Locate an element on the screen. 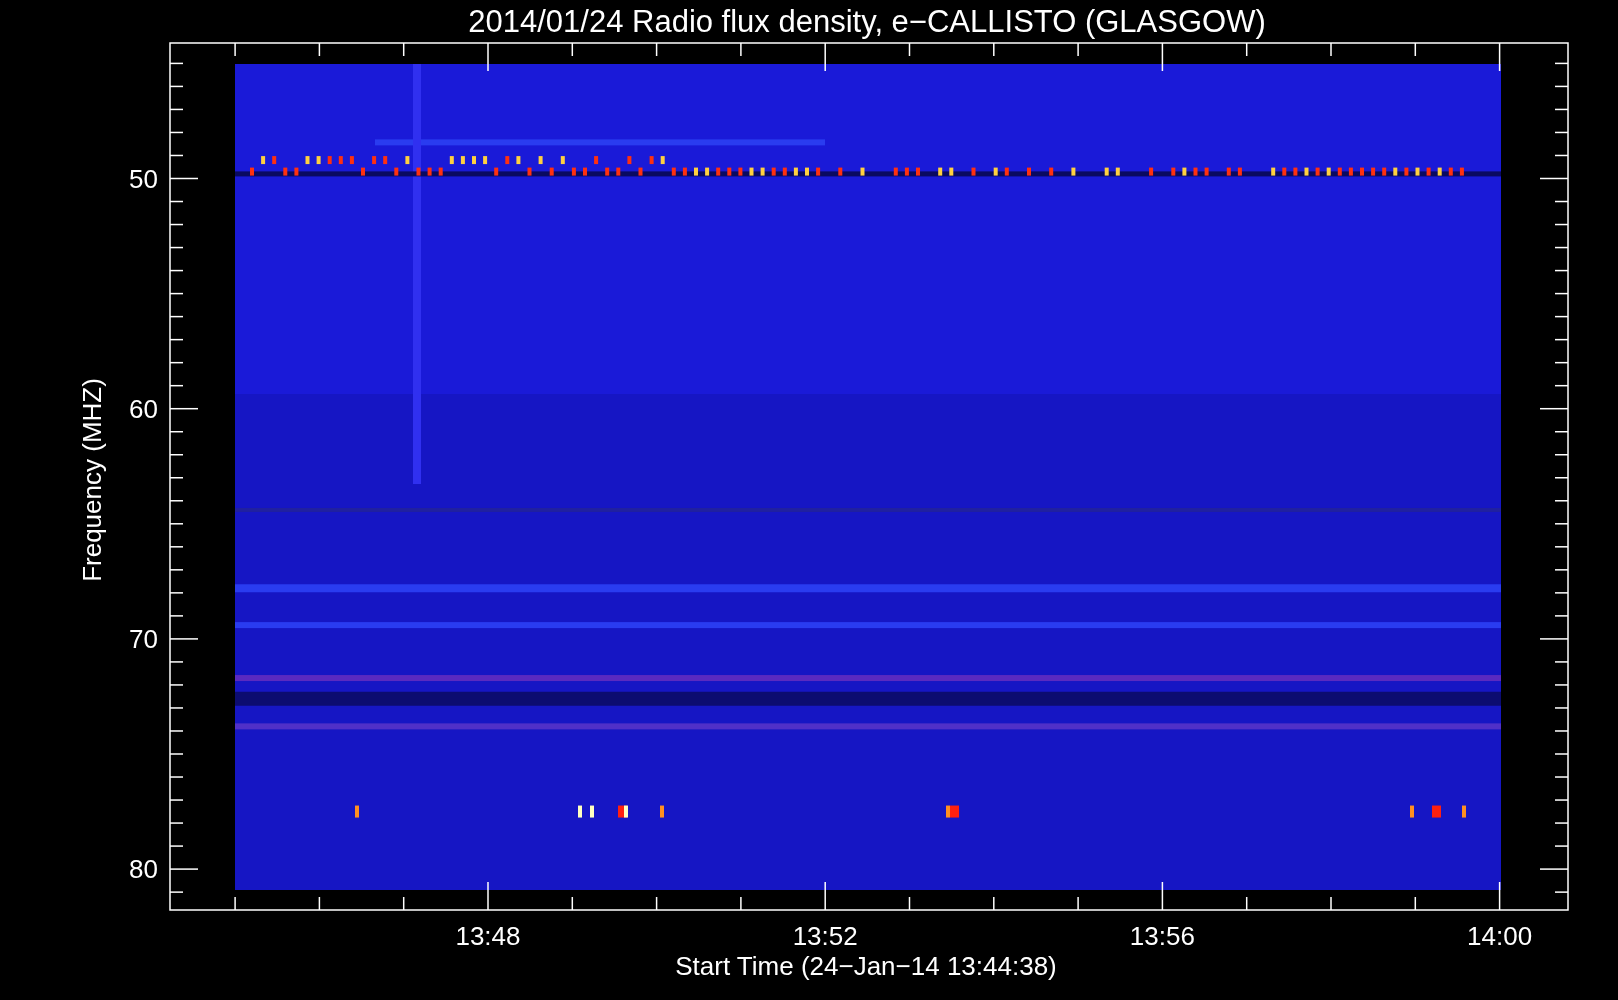  x-tick-label: 13:52 is located at coordinates (825, 936).